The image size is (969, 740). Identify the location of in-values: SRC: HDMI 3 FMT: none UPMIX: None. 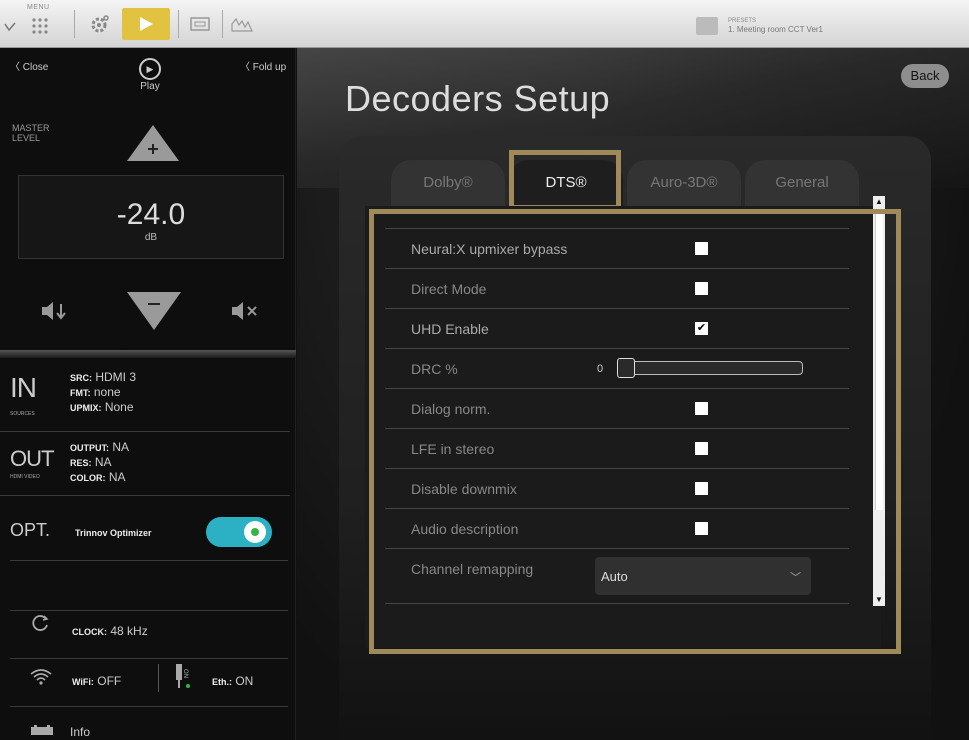
(103, 392).